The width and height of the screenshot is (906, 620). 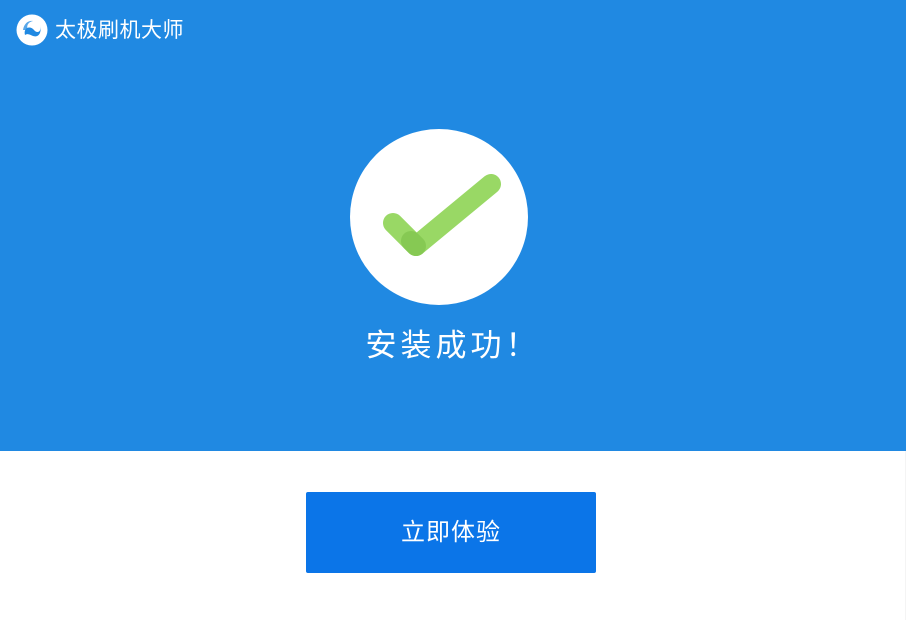 I want to click on try-now-button: 立即体验, so click(x=451, y=532).